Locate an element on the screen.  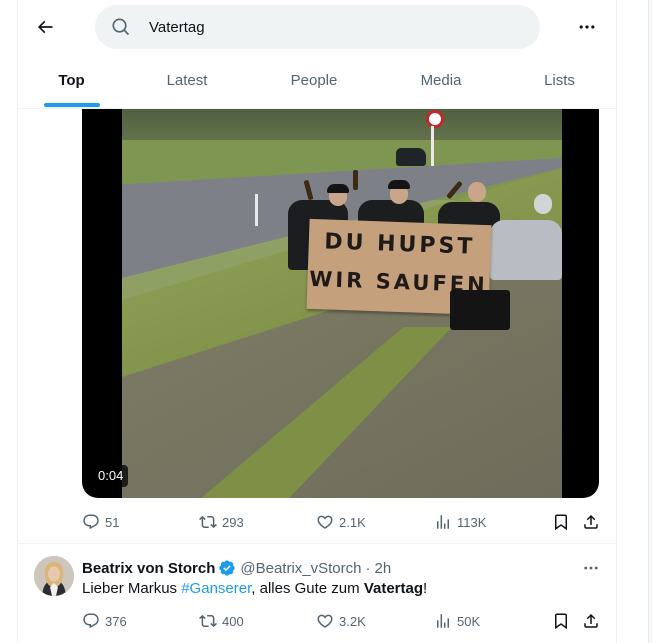
right-column-border is located at coordinates (616, 321).